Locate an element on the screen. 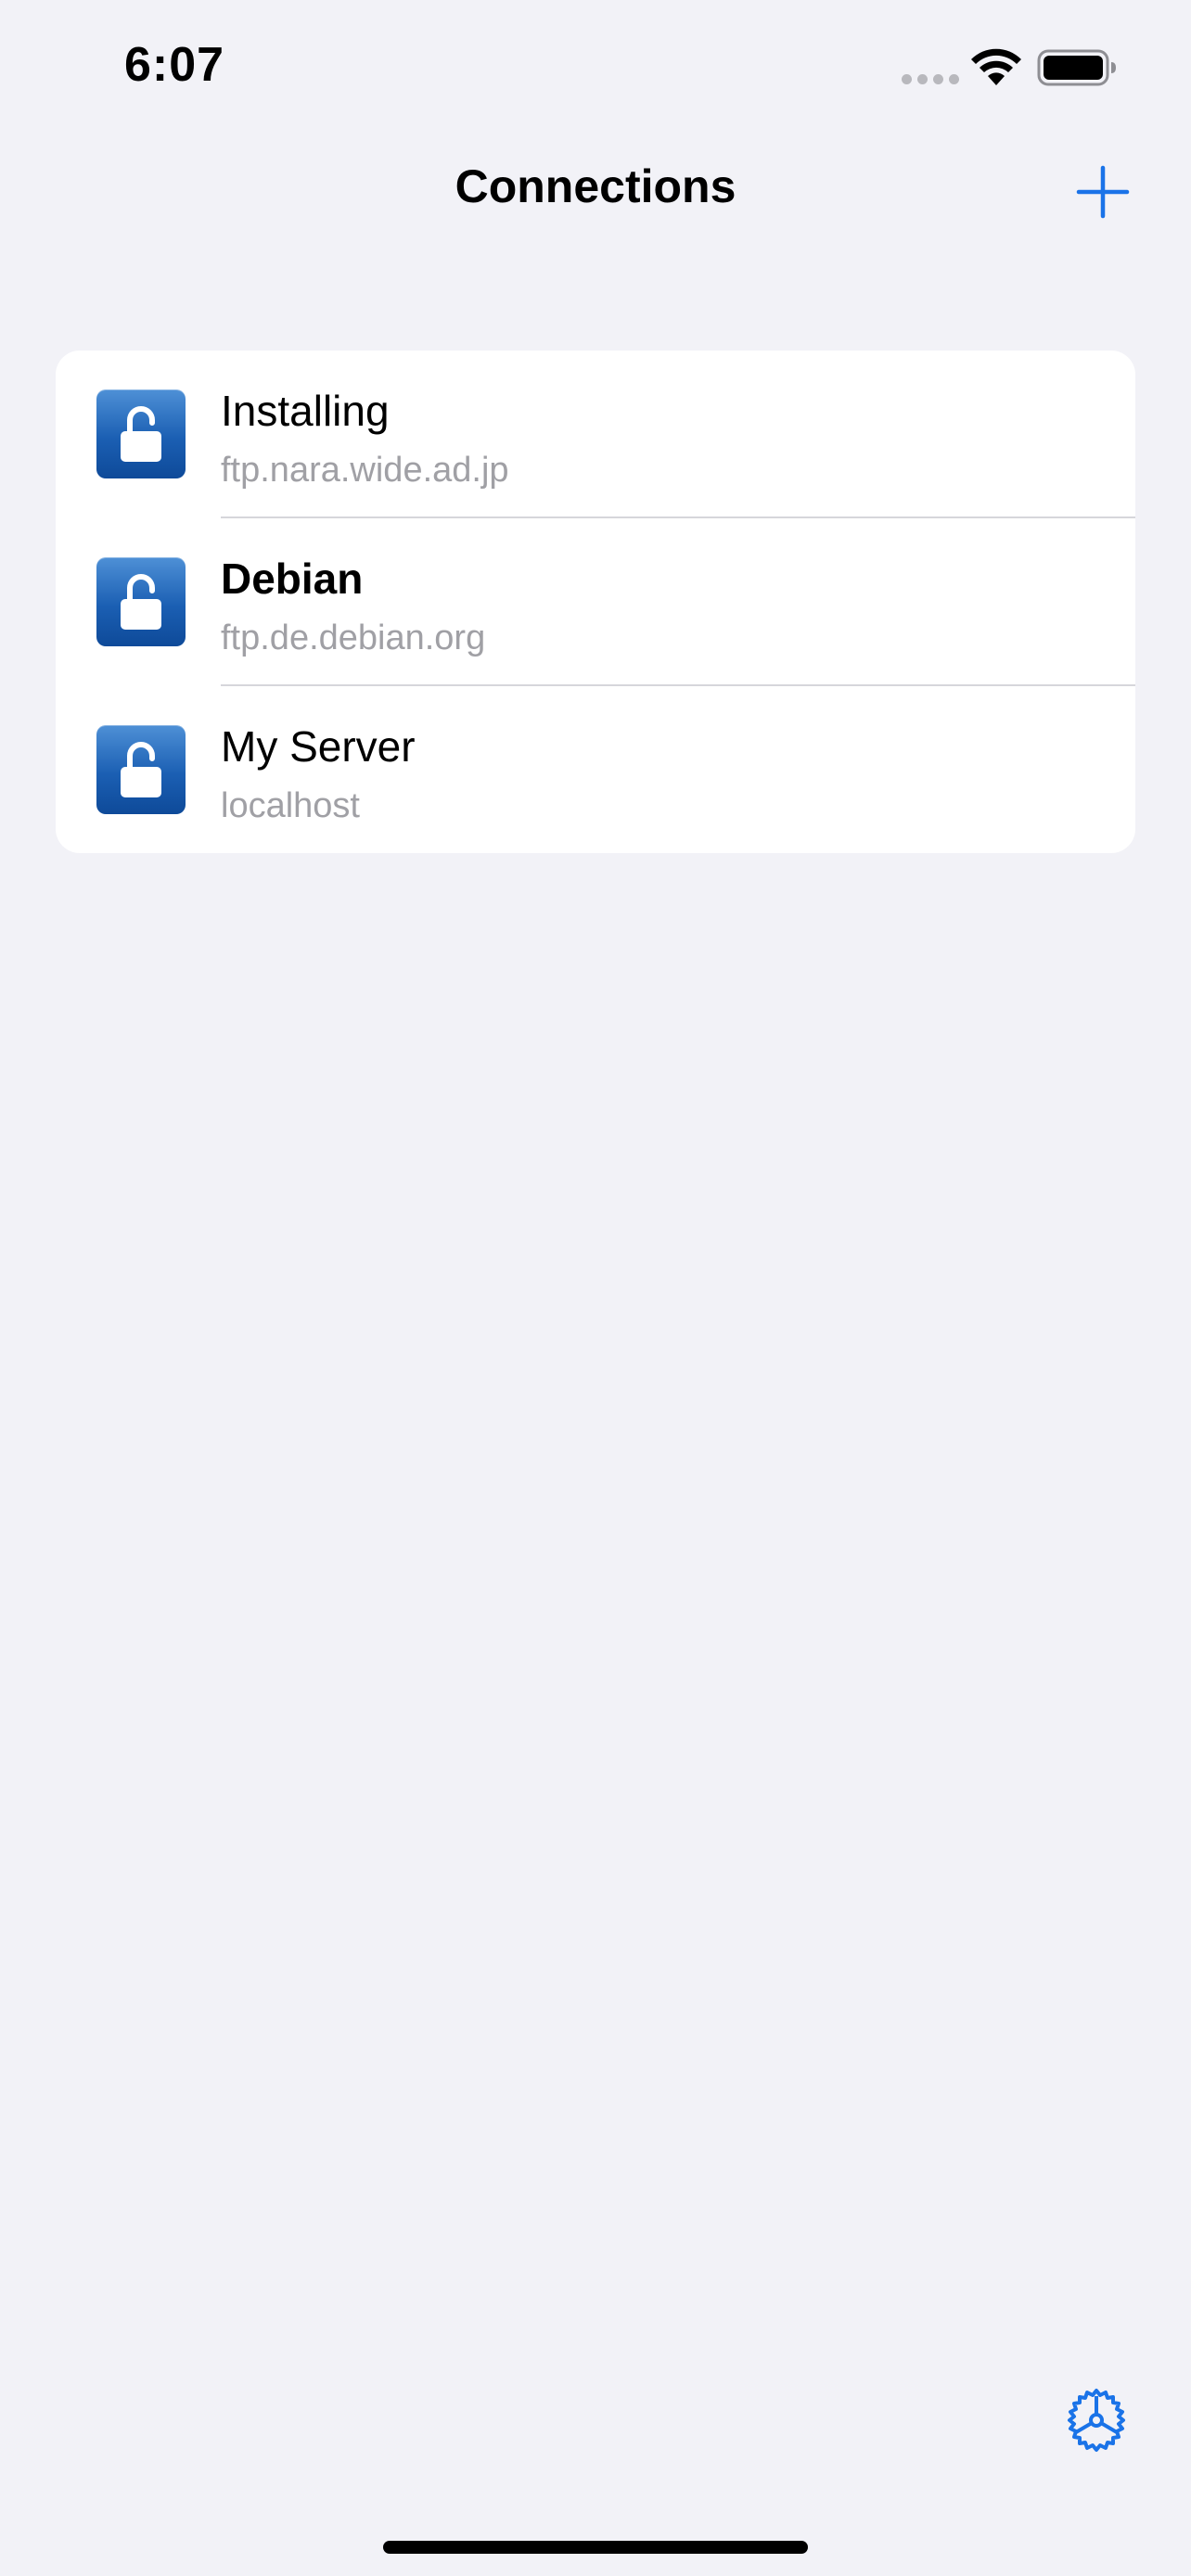  home-indicator is located at coordinates (595, 2547).